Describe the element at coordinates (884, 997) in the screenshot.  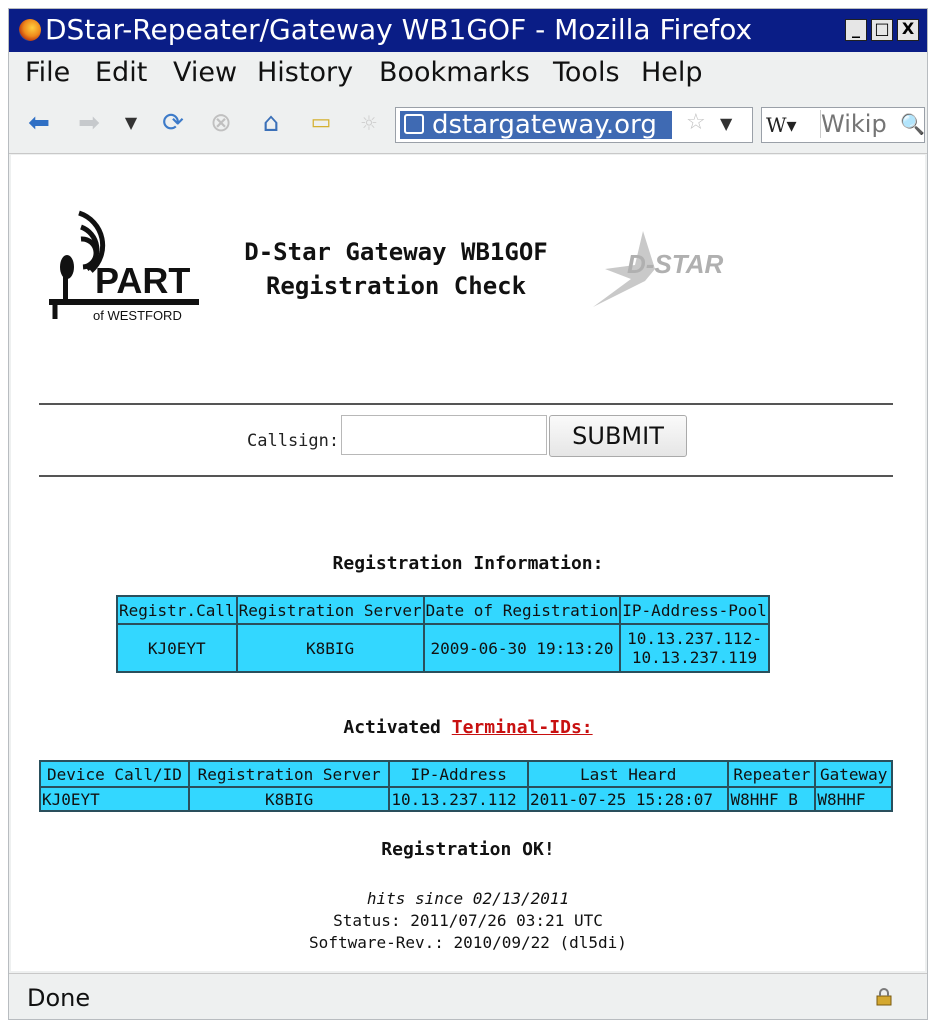
I see `lock-icon` at that location.